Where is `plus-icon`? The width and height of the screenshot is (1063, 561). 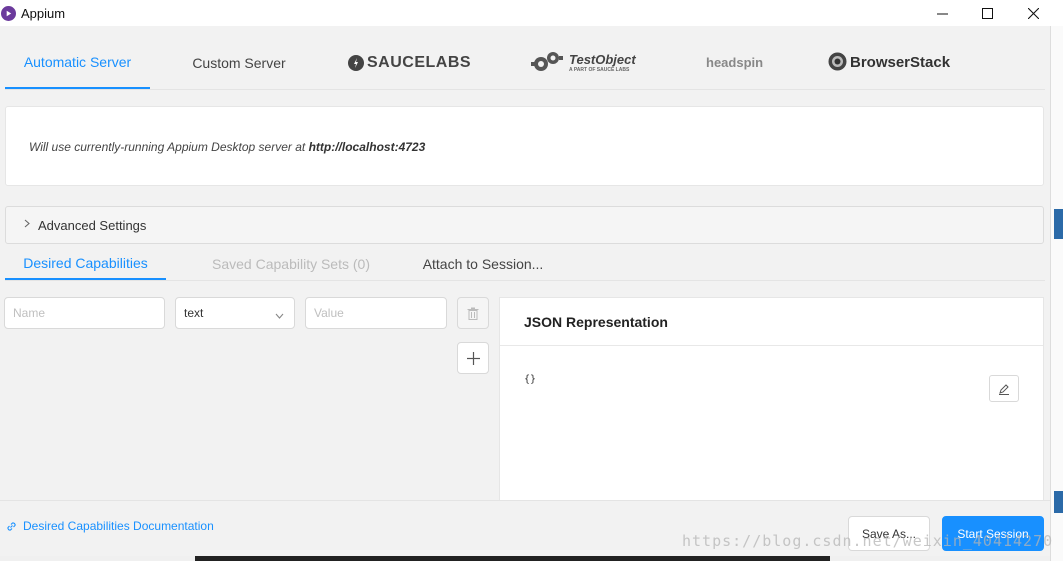 plus-icon is located at coordinates (473, 358).